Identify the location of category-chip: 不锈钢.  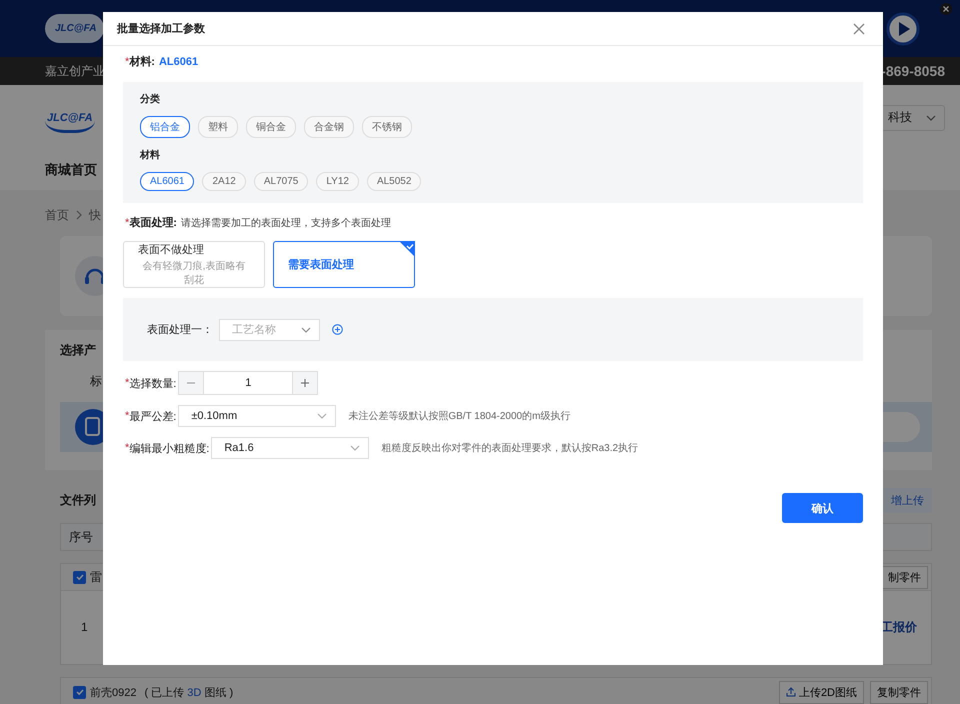
(387, 127).